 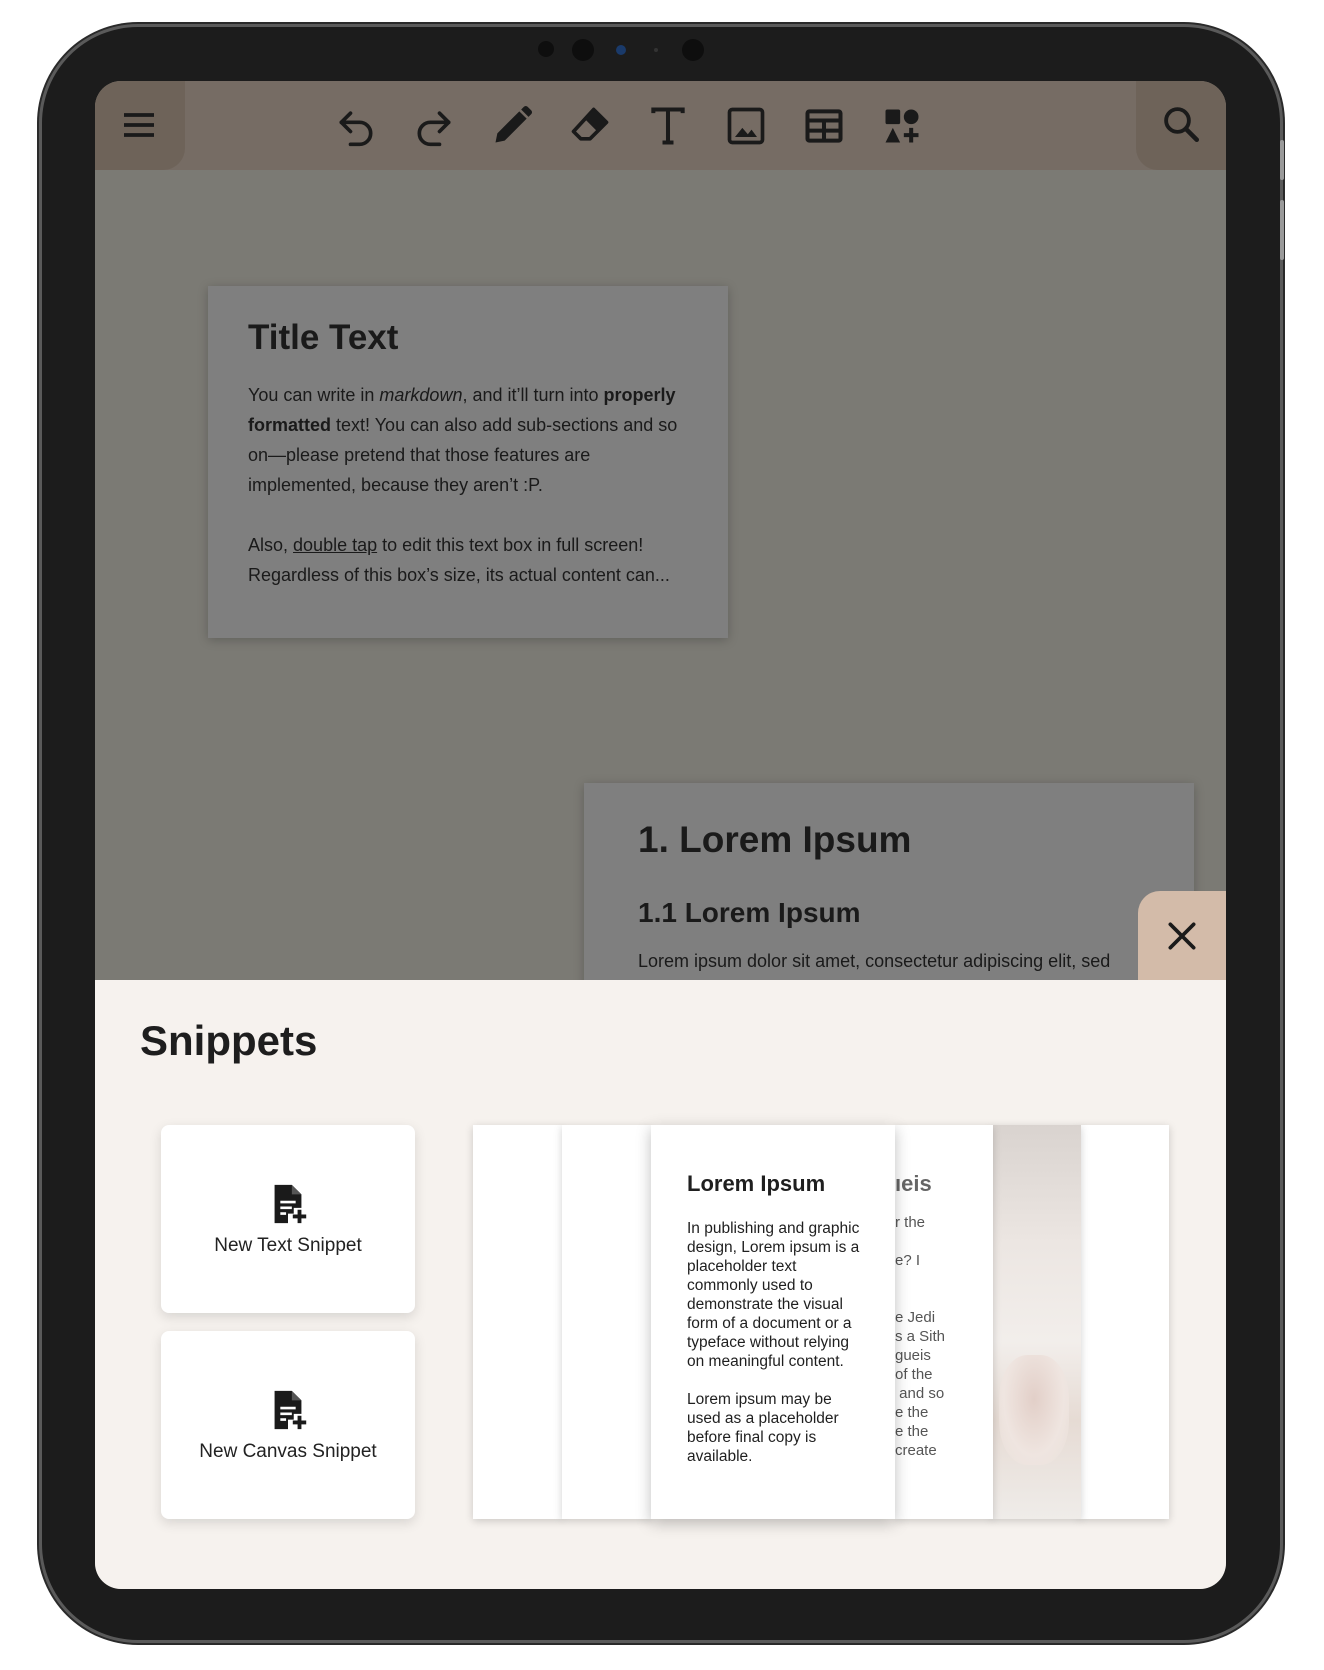 I want to click on hamburger-menu-icon, so click(x=139, y=125).